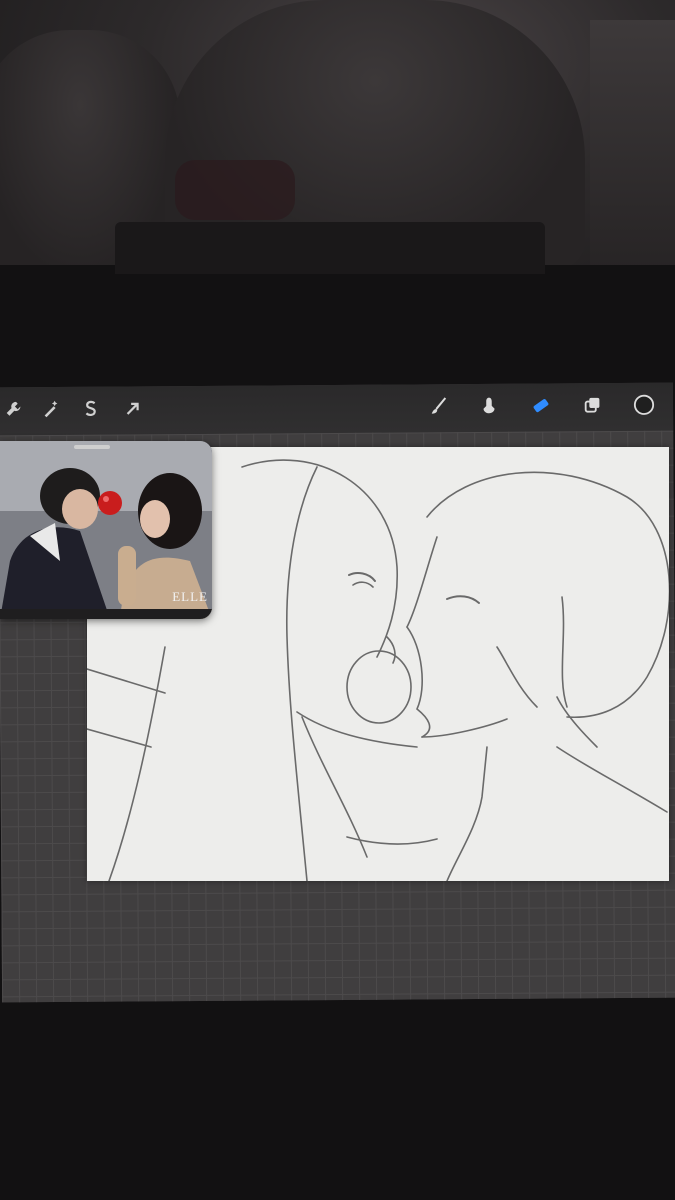  I want to click on adjustments-magic-wand-icon, so click(51, 411).